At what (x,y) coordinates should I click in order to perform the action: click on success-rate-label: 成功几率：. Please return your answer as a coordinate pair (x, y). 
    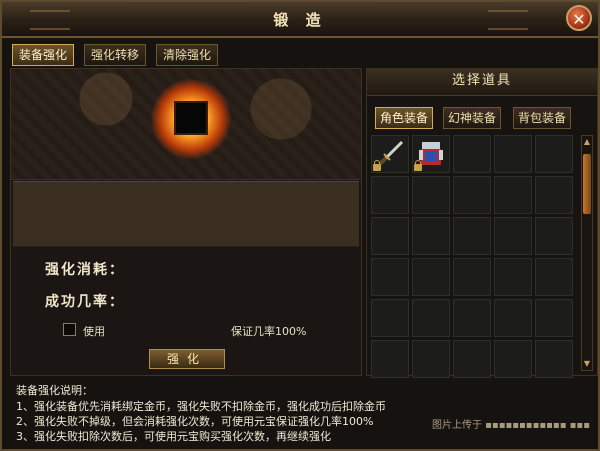
    Looking at the image, I should click on (85, 302).